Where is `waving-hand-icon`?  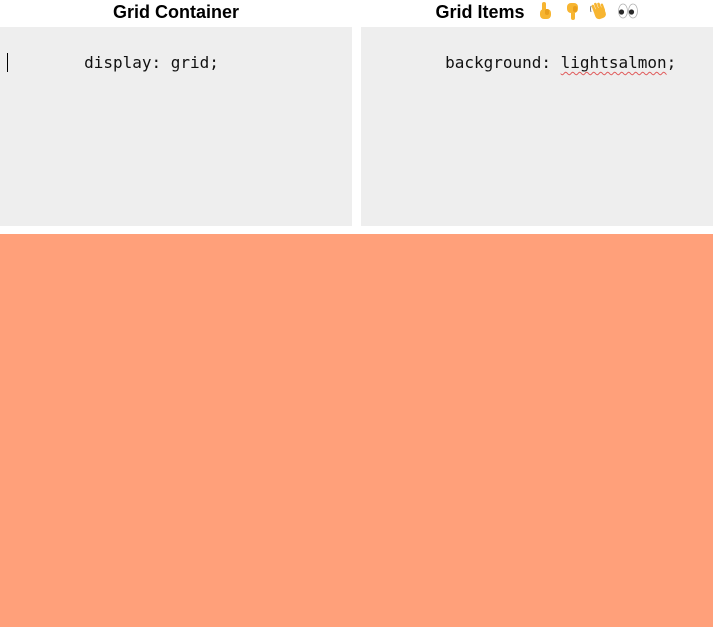
waving-hand-icon is located at coordinates (597, 11).